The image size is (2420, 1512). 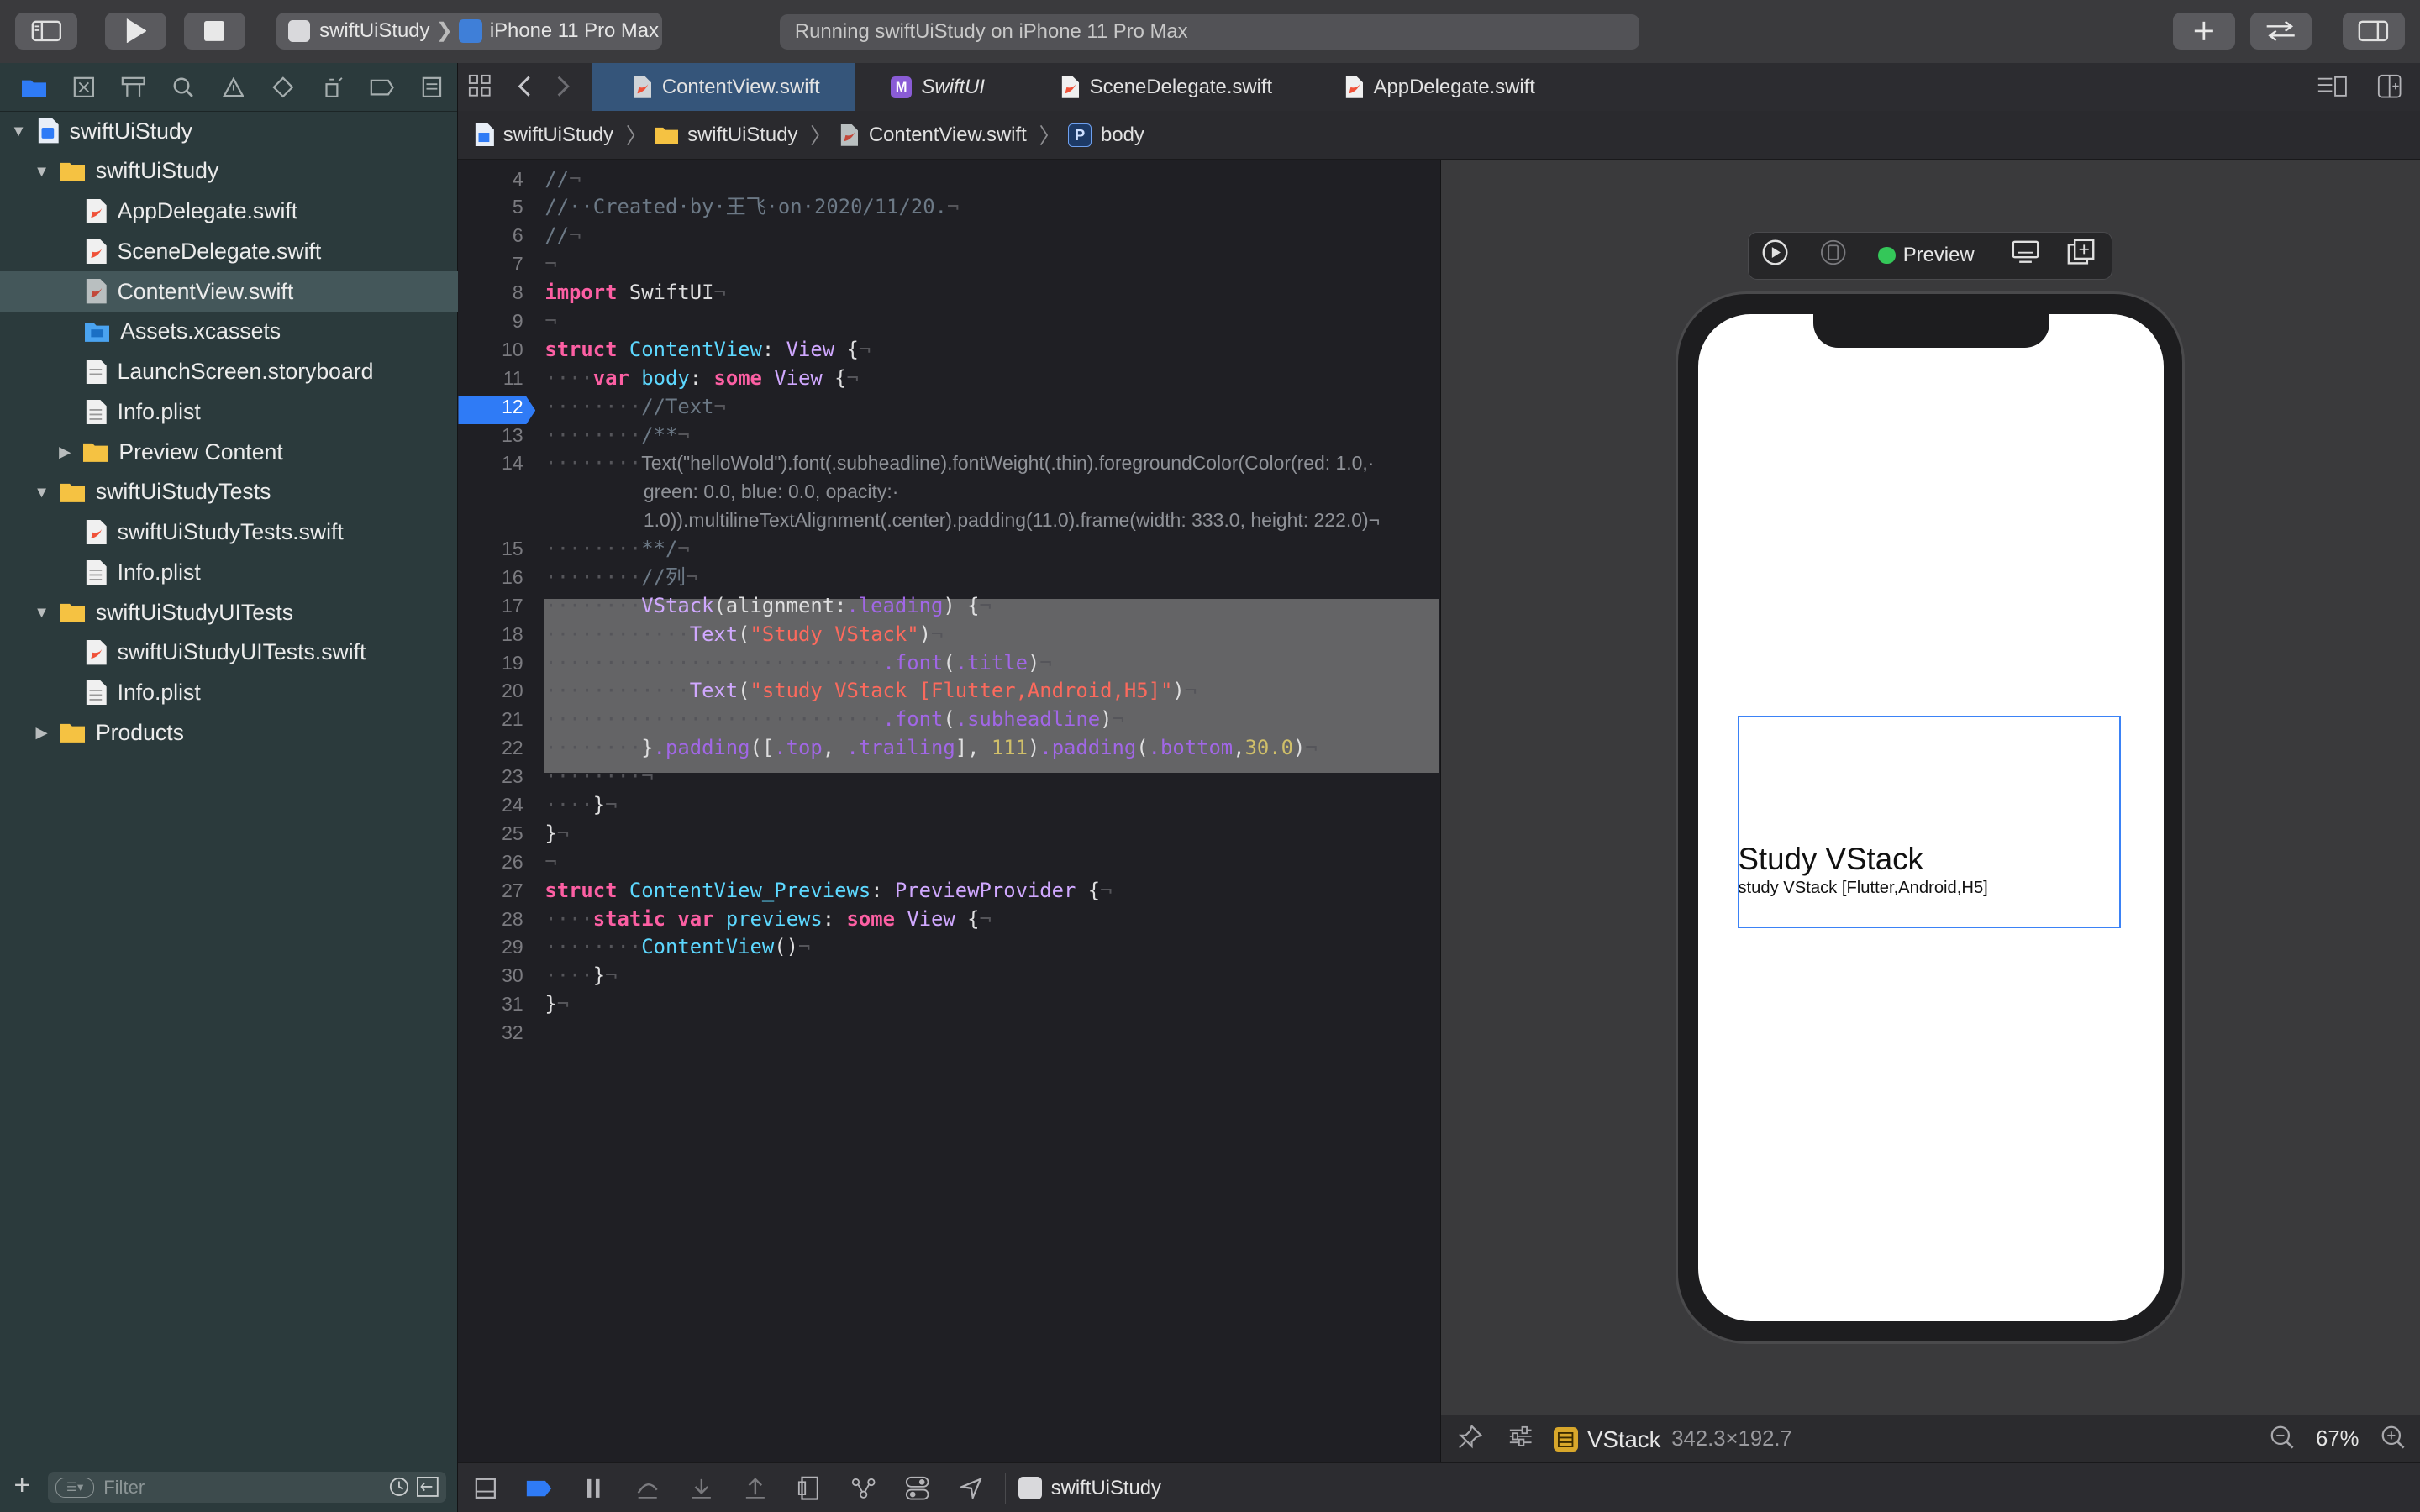 I want to click on nav-debug-tab, so click(x=332, y=87).